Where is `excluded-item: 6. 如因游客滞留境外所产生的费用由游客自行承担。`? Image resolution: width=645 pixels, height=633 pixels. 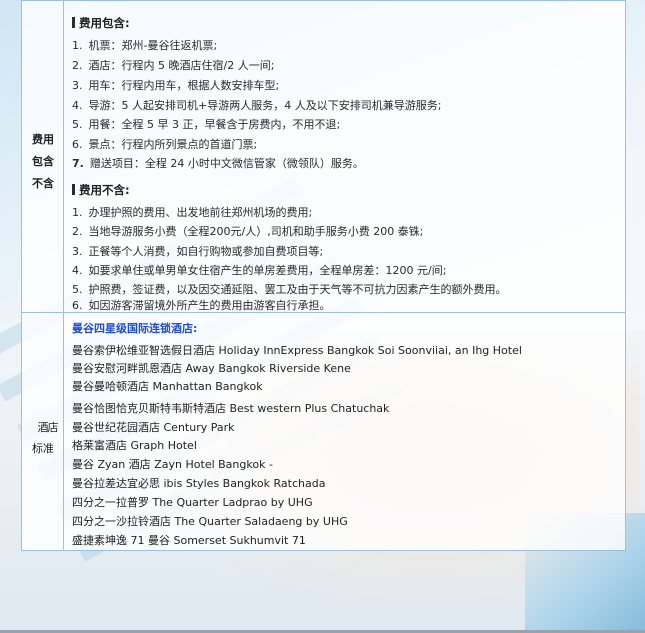
excluded-item: 6. 如因游客滞留境外所产生的费用由游客自行承担。 is located at coordinates (201, 305).